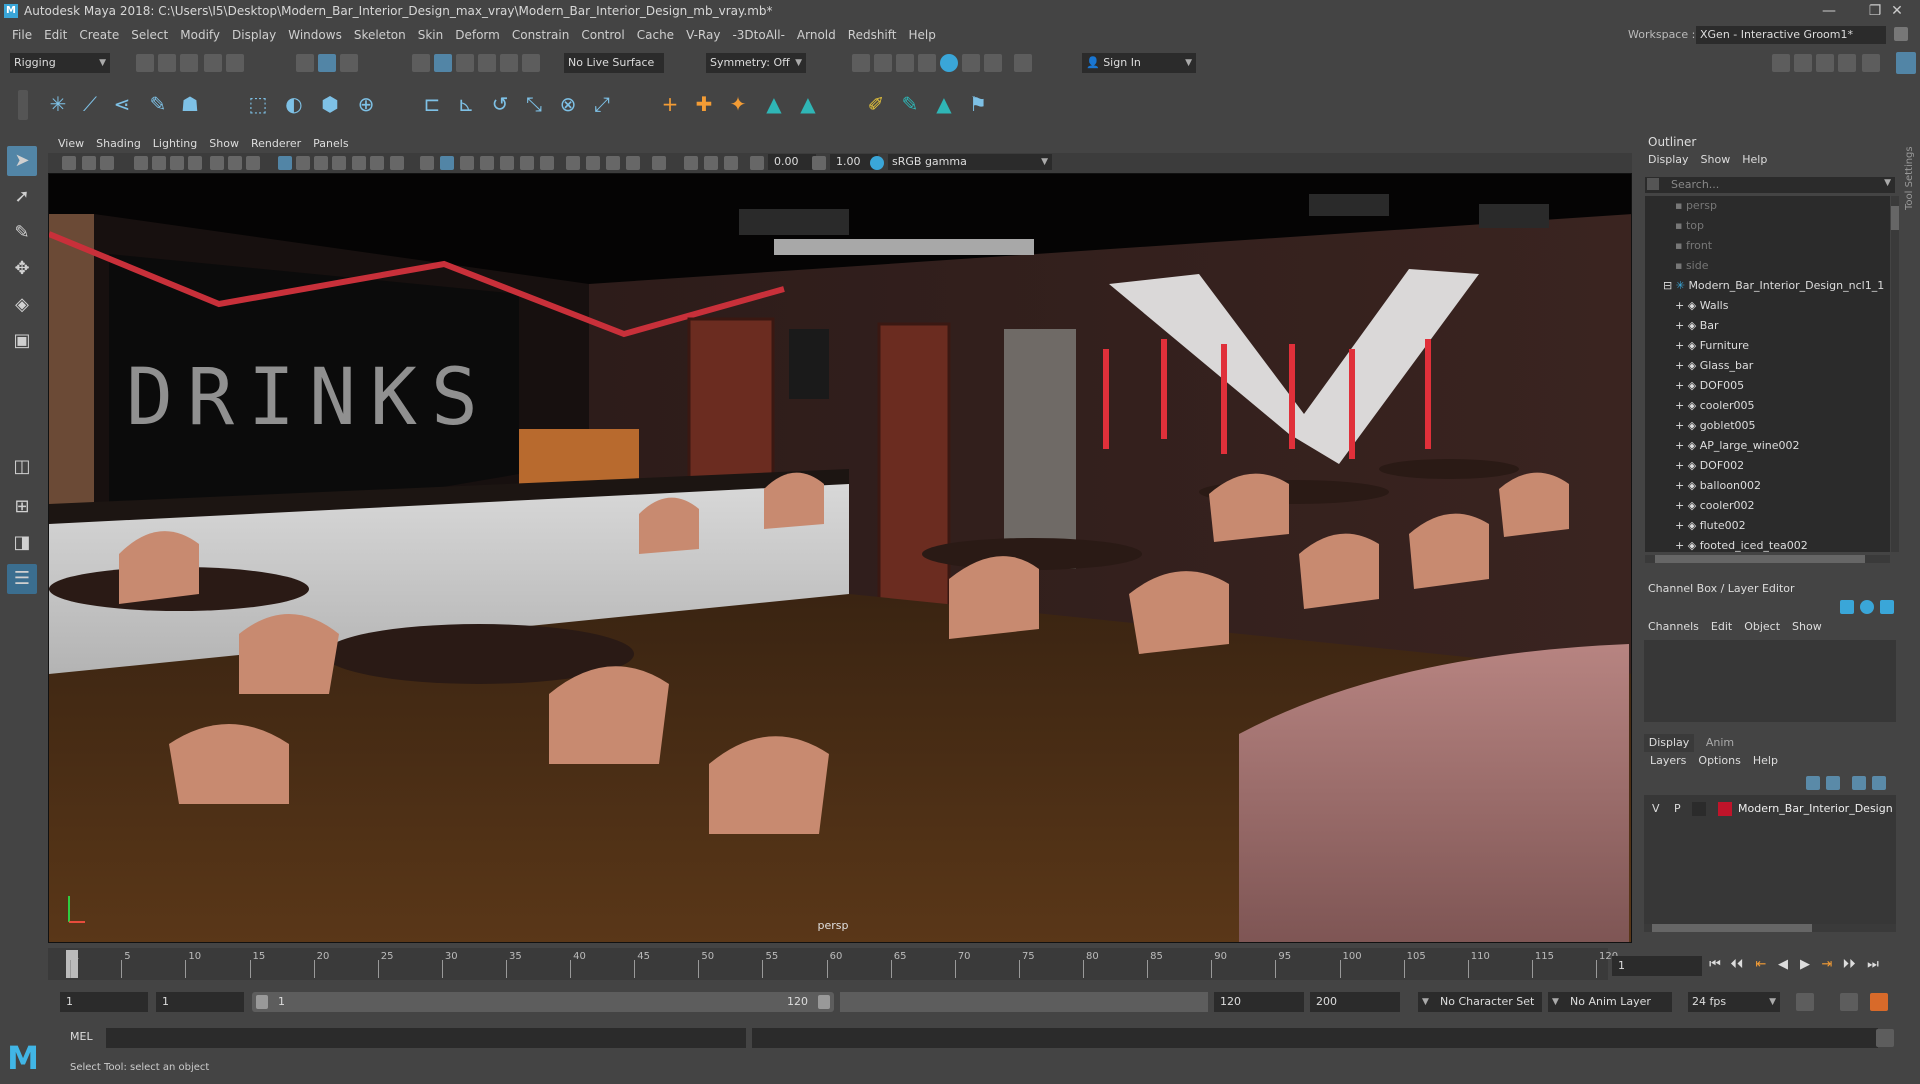 This screenshot has width=1920, height=1084. Describe the element at coordinates (758, 35) in the screenshot. I see `menu-3dtoall: -3DtoAll-` at that location.